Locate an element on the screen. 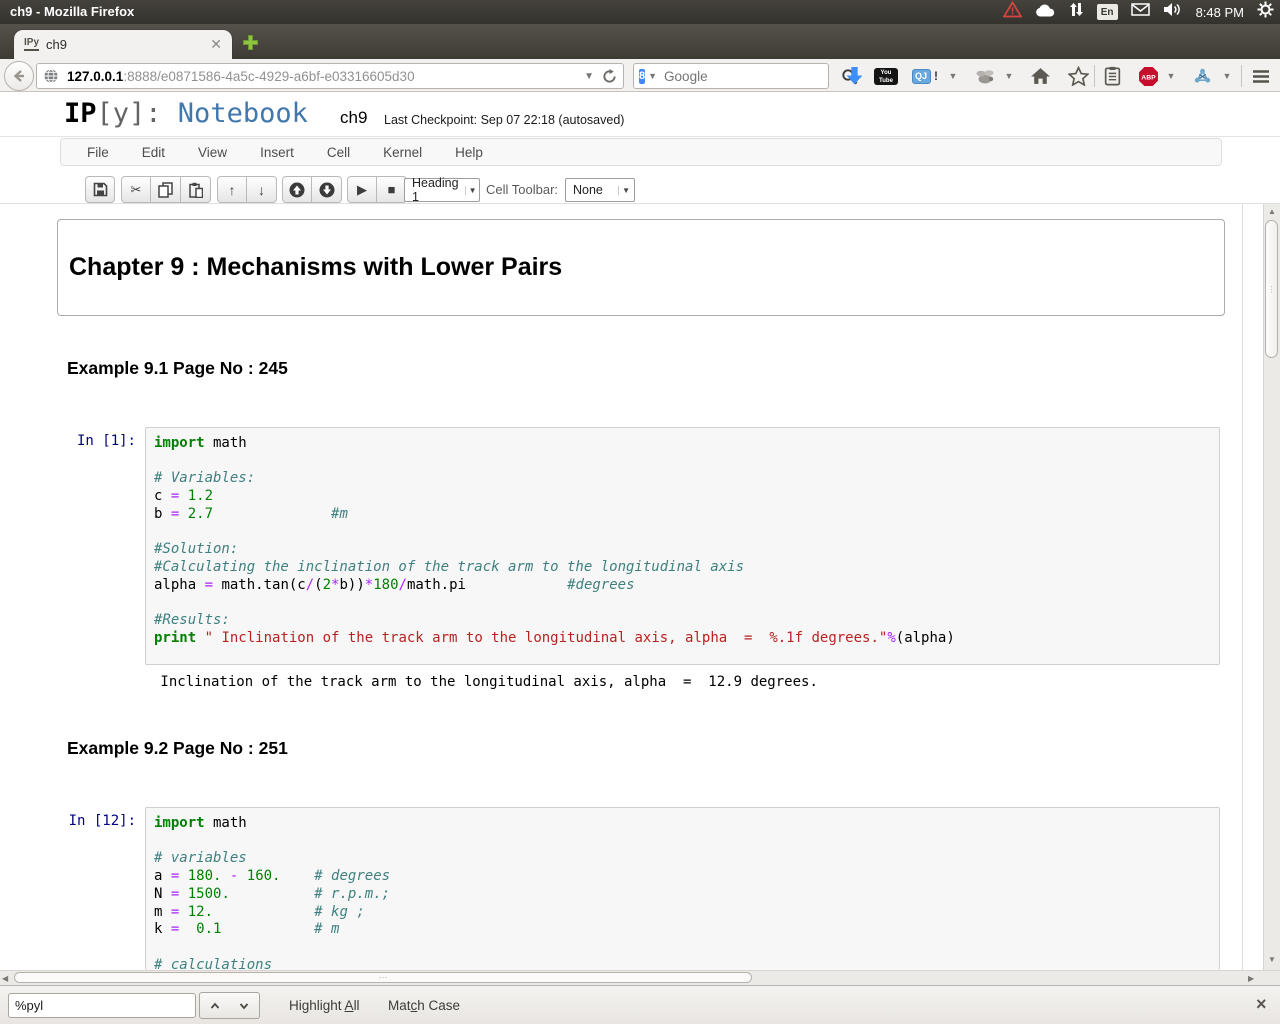 Image resolution: width=1280 pixels, height=1024 pixels. circle-up-icon is located at coordinates (297, 189).